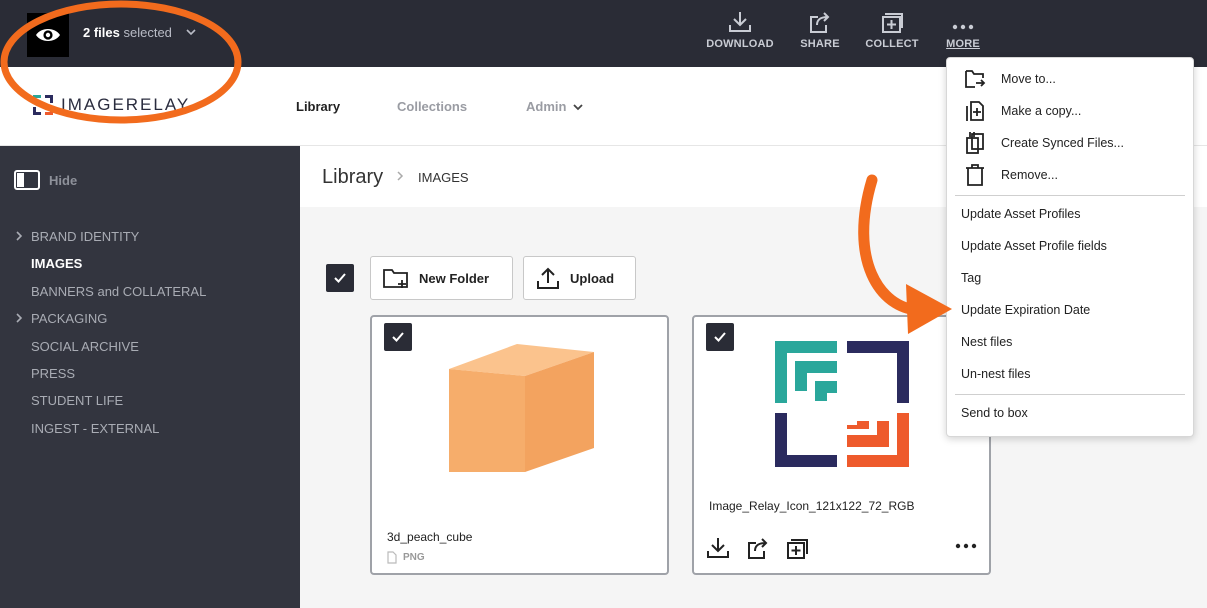  What do you see at coordinates (994, 413) in the screenshot?
I see `menu-item-label: Send to box` at bounding box center [994, 413].